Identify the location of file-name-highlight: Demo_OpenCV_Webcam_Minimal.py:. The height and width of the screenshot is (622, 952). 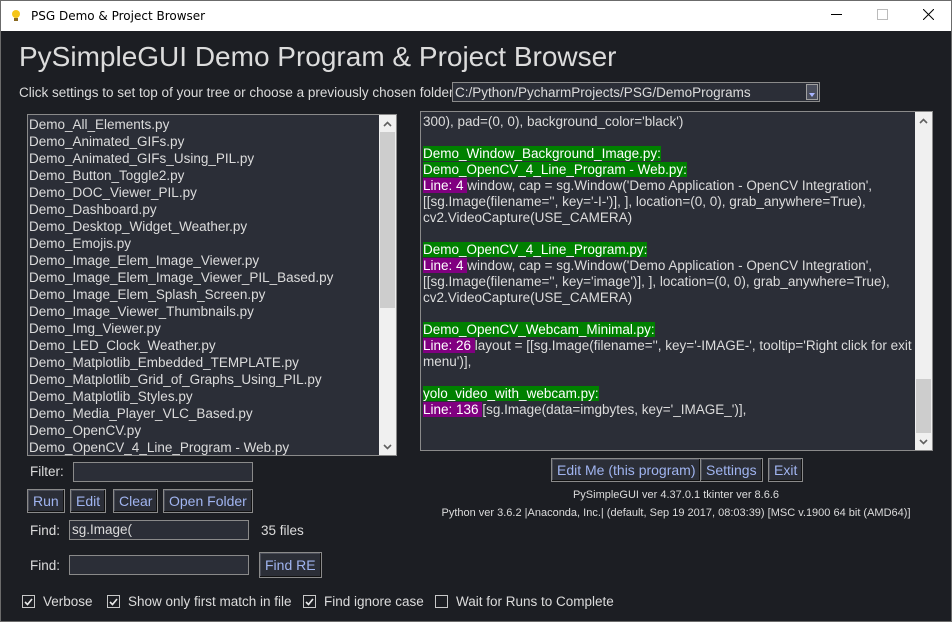
(539, 329).